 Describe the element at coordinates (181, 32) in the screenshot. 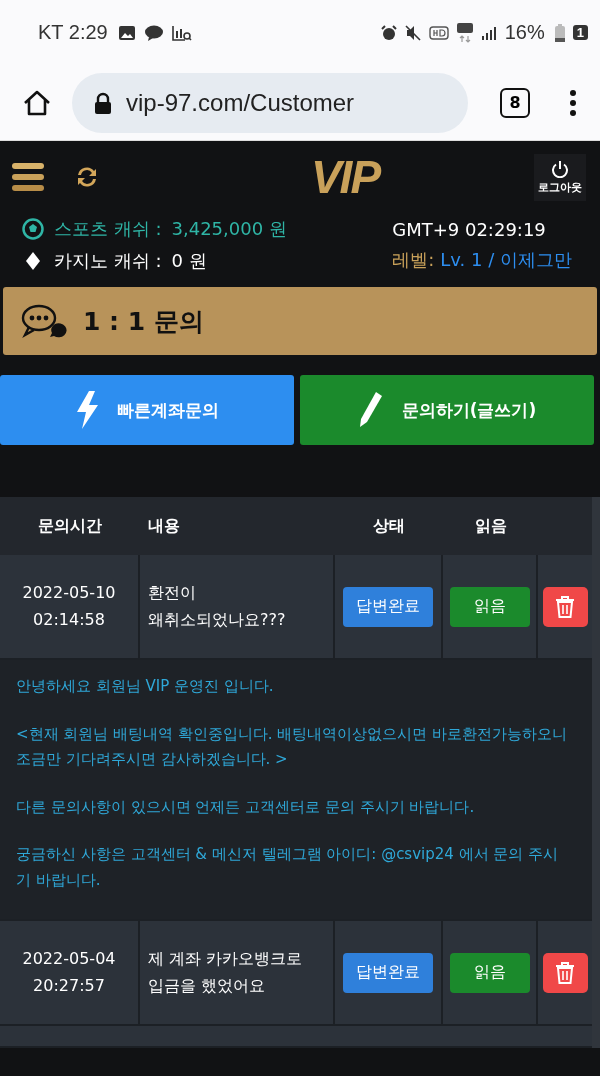

I see `chart-search-icon` at that location.